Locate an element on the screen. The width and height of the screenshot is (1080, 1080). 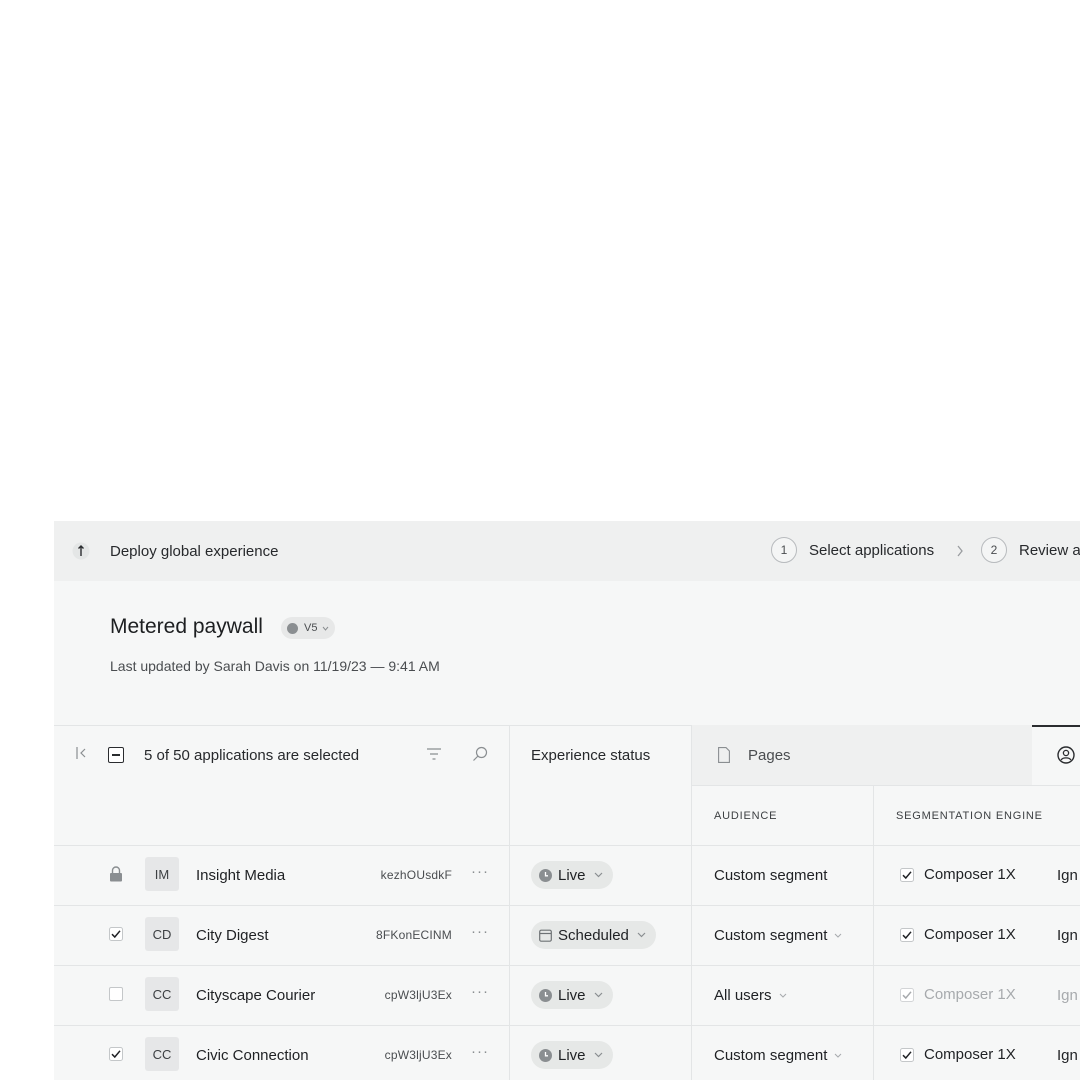
step-number: 2 is located at coordinates (994, 550).